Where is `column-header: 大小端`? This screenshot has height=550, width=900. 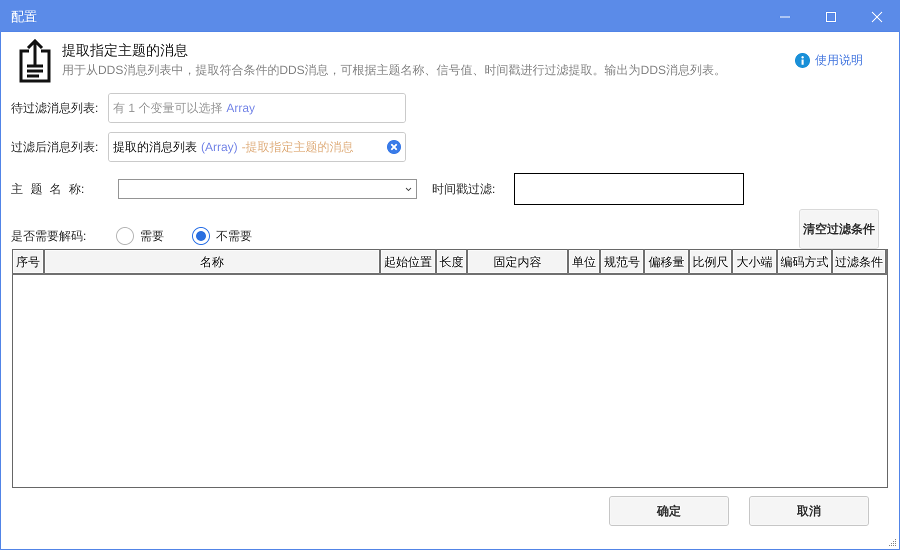
column-header: 大小端 is located at coordinates (755, 261).